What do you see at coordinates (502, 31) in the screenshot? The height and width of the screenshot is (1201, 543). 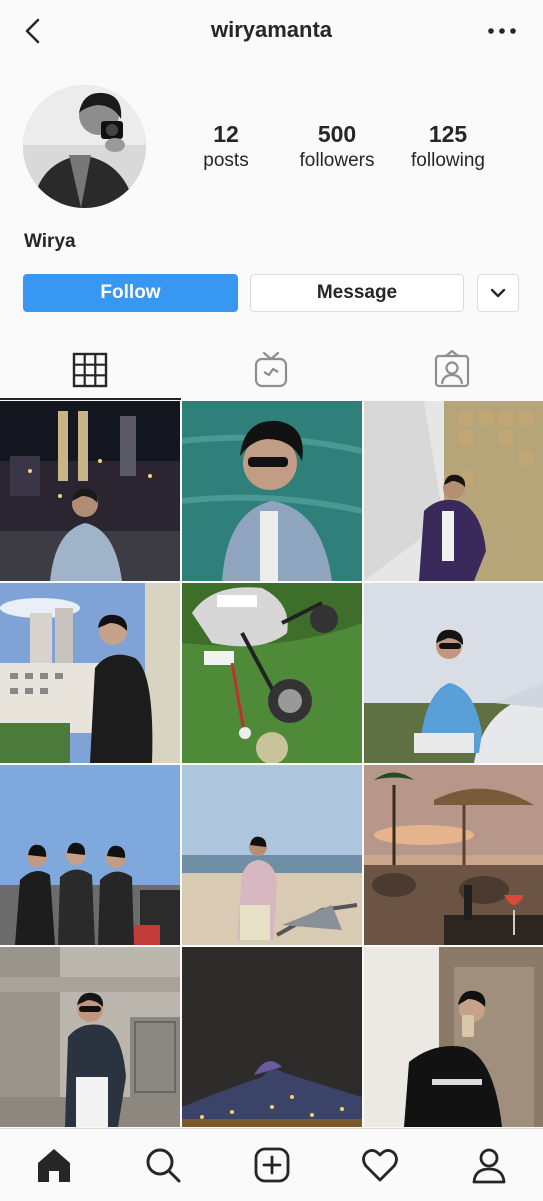 I see `more-options-icon` at bounding box center [502, 31].